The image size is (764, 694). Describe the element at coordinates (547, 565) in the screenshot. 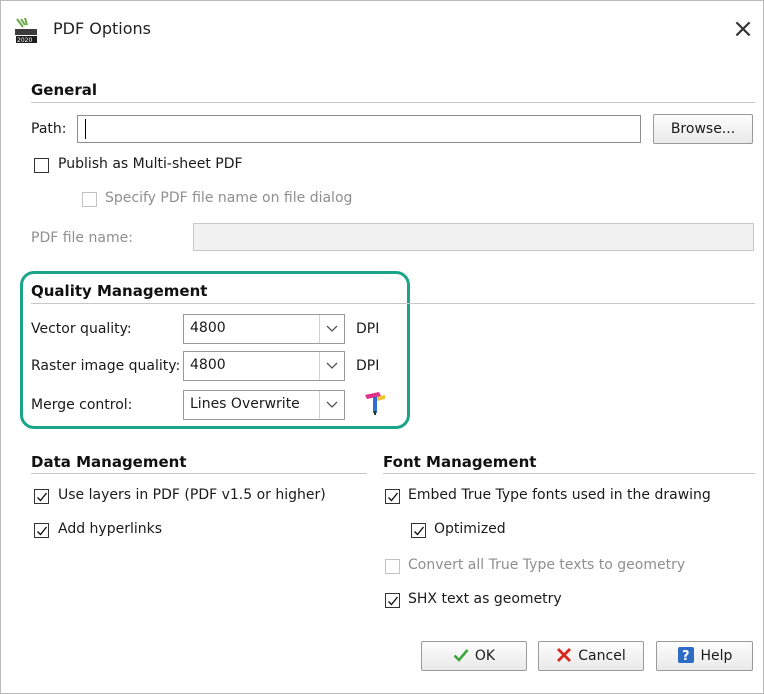

I see `convert-geometry-label: Convert all True Type texts to geometry` at that location.